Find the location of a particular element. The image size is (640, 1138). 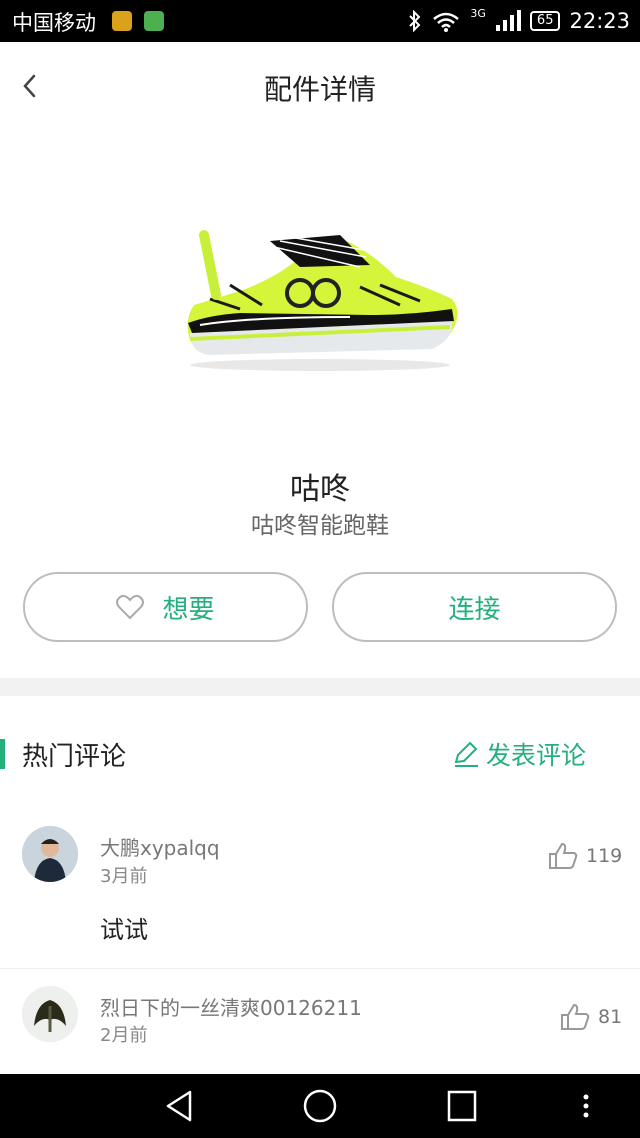

section-divider is located at coordinates (320, 687).